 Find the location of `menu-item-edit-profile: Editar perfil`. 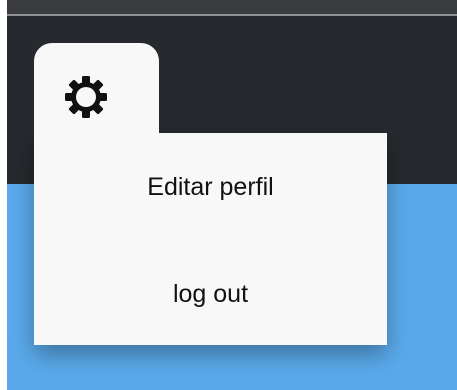

menu-item-edit-profile: Editar perfil is located at coordinates (210, 187).